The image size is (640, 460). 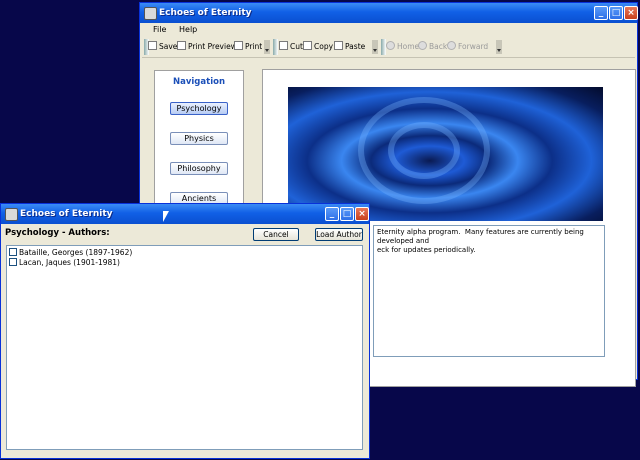 What do you see at coordinates (432, 47) in the screenshot?
I see `back-button: Back` at bounding box center [432, 47].